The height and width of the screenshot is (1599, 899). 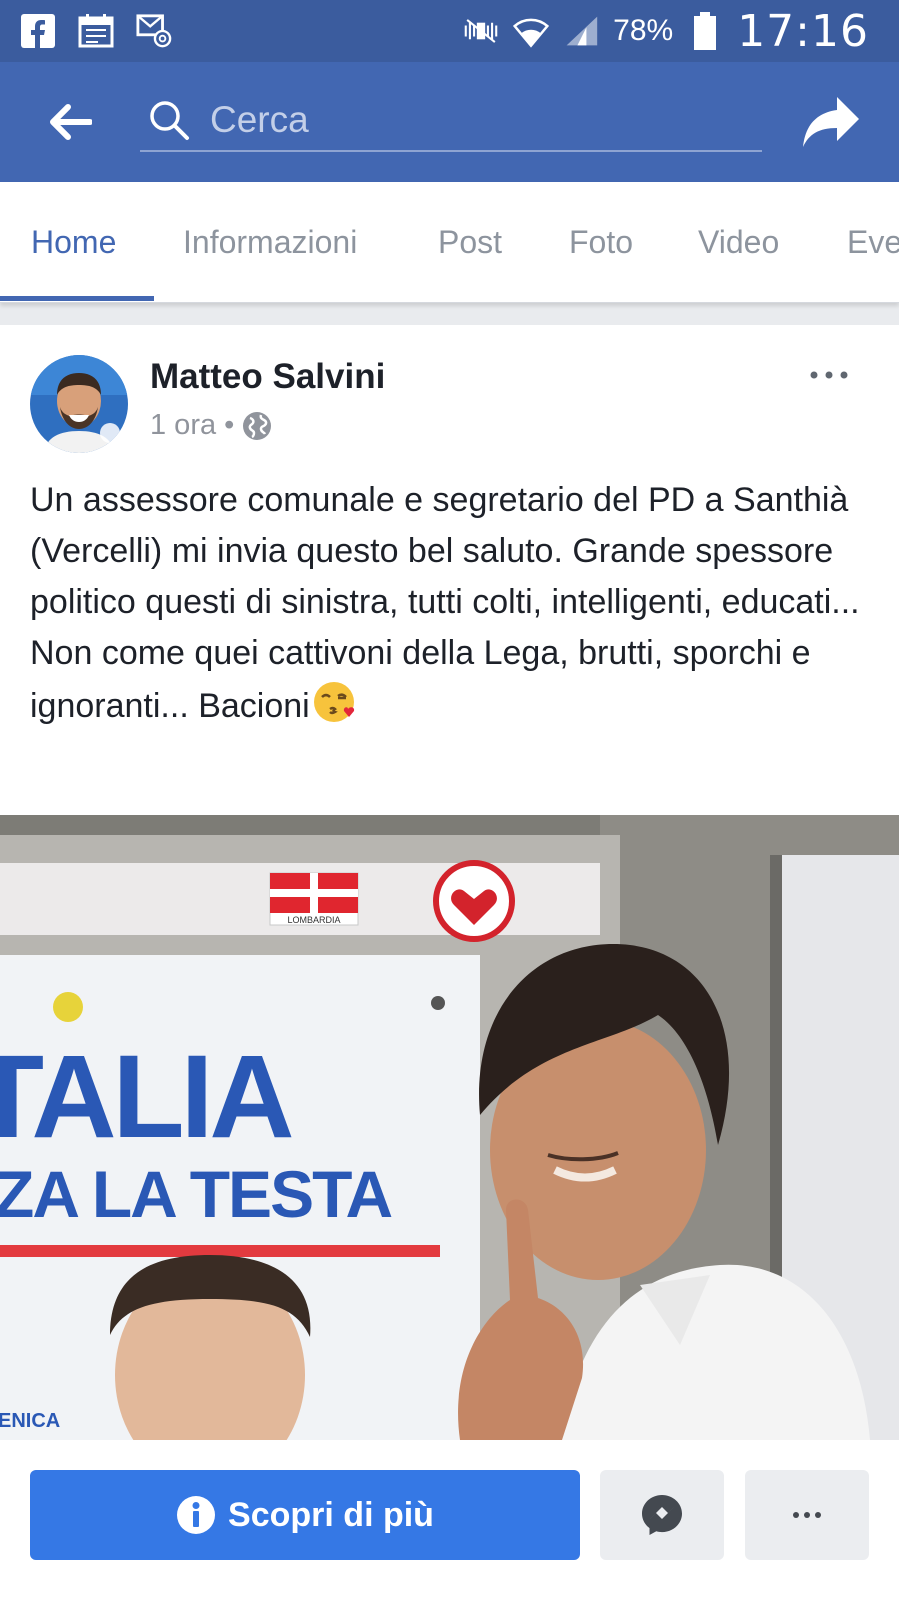 What do you see at coordinates (873, 242) in the screenshot?
I see `tab-eventi: Eve` at bounding box center [873, 242].